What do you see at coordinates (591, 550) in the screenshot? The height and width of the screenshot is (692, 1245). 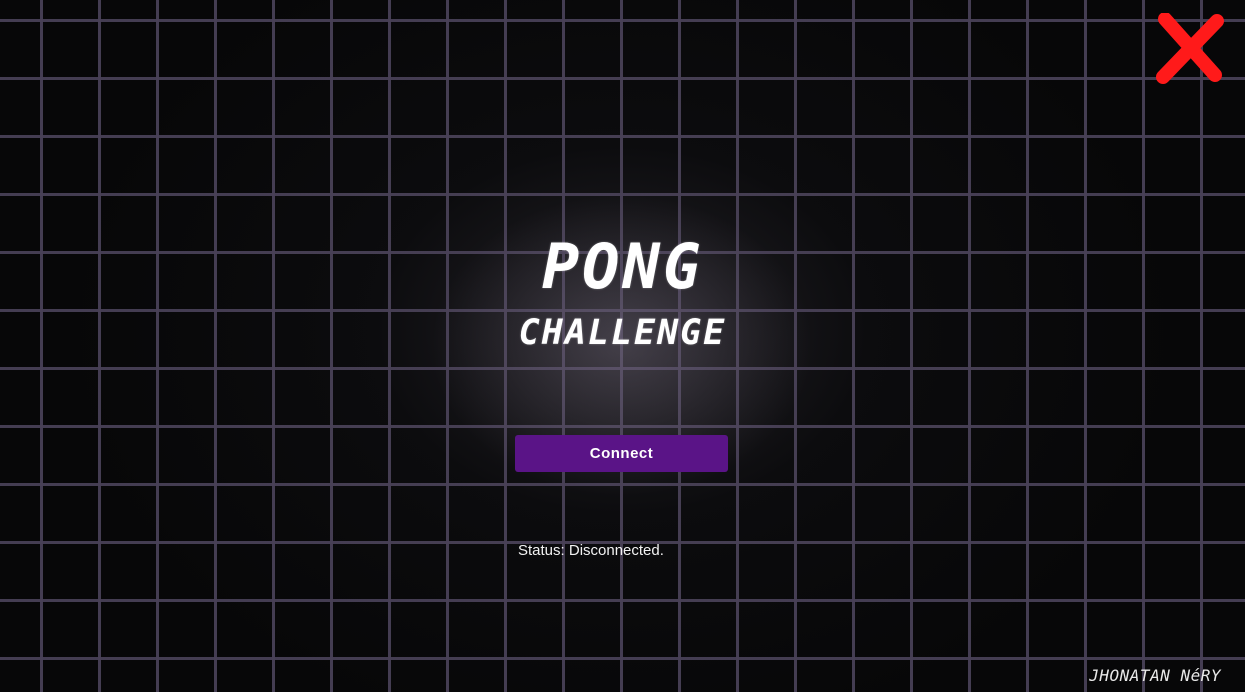 I see `connection-status: Status: Disconnected.` at bounding box center [591, 550].